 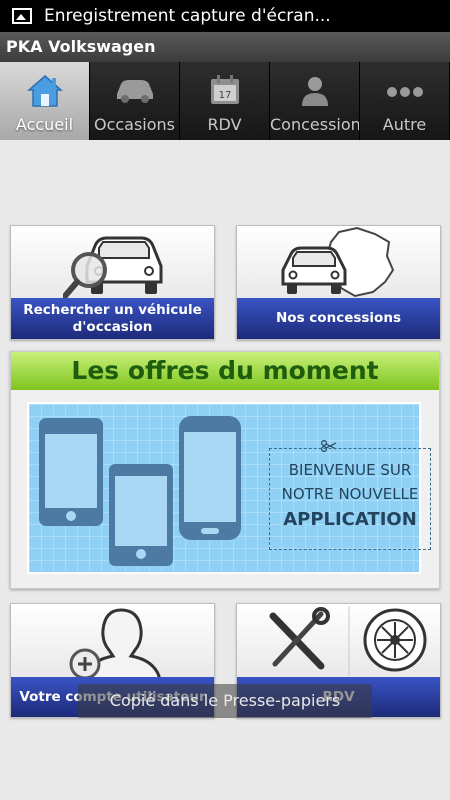 I want to click on car-icon, so click(x=134, y=91).